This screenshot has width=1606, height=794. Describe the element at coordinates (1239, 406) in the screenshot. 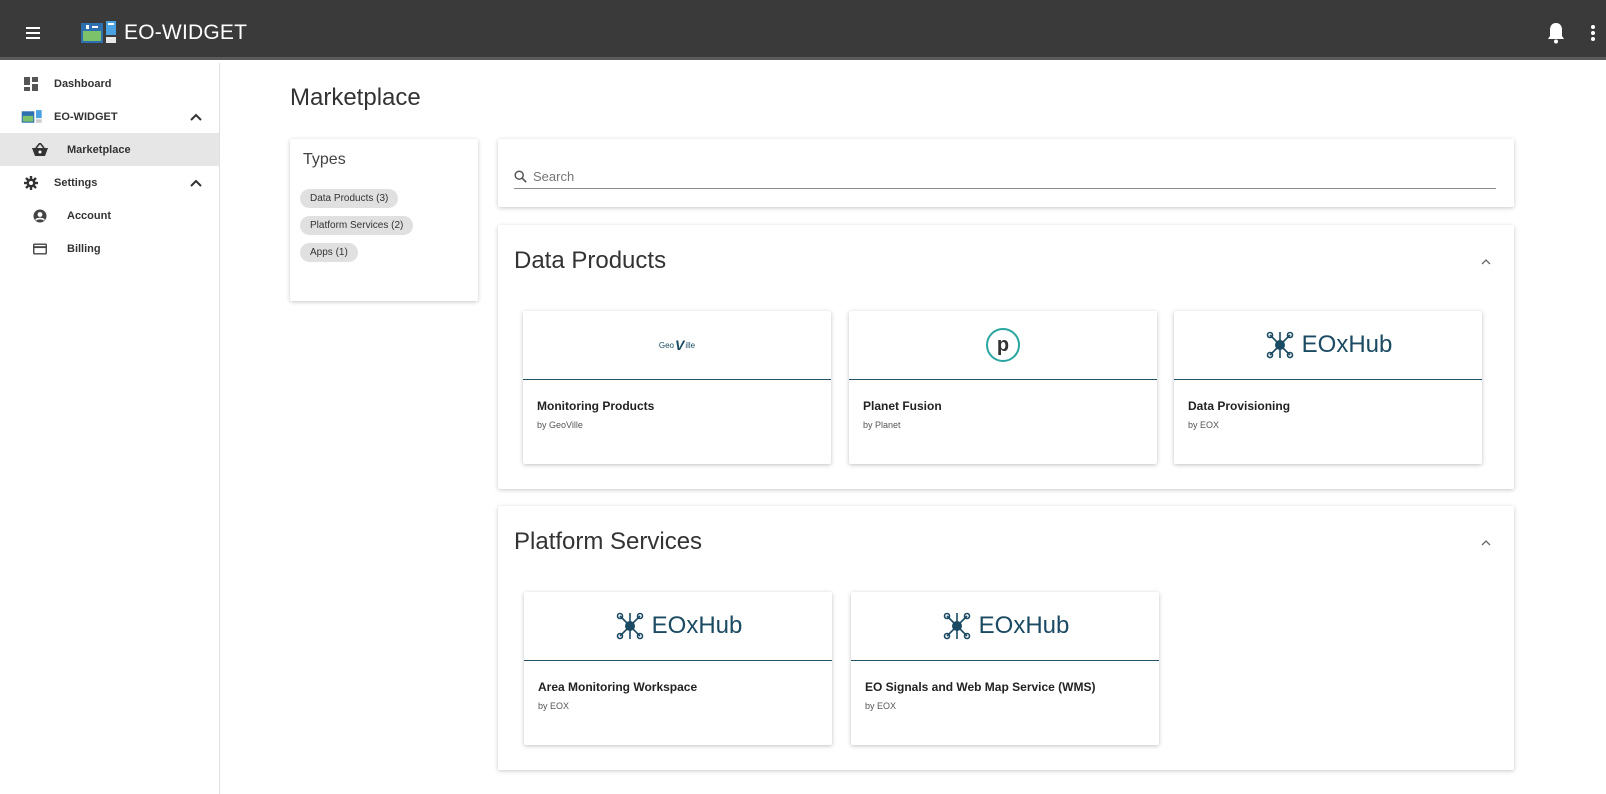

I see `product-name: Data Provisioning` at that location.